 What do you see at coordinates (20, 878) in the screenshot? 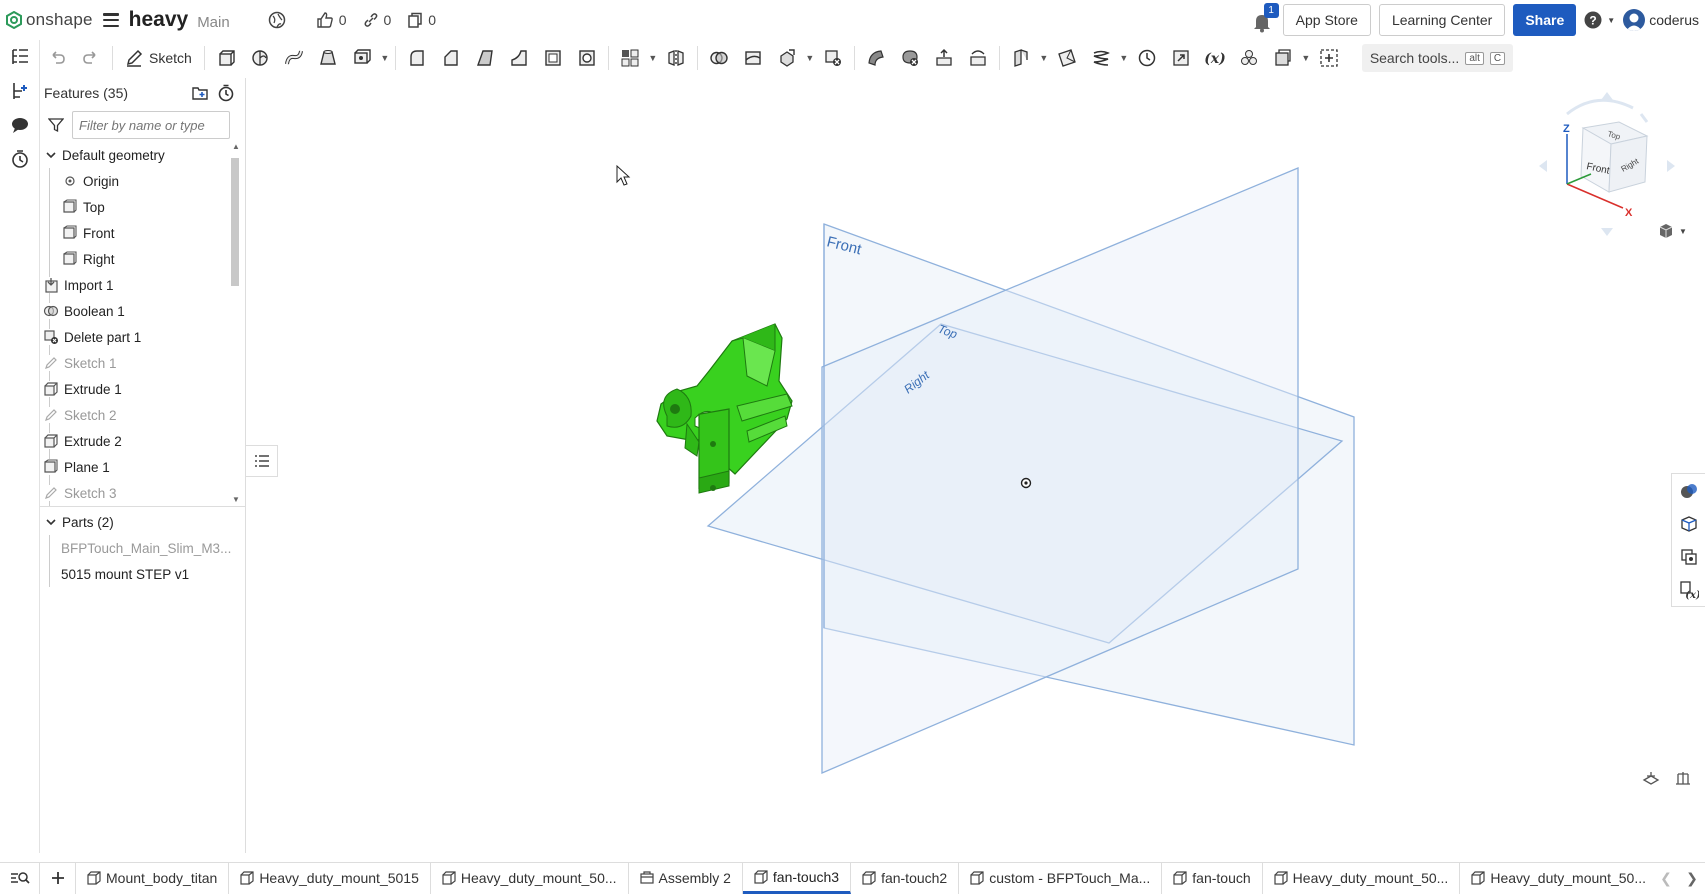
I see `tab-search-button` at bounding box center [20, 878].